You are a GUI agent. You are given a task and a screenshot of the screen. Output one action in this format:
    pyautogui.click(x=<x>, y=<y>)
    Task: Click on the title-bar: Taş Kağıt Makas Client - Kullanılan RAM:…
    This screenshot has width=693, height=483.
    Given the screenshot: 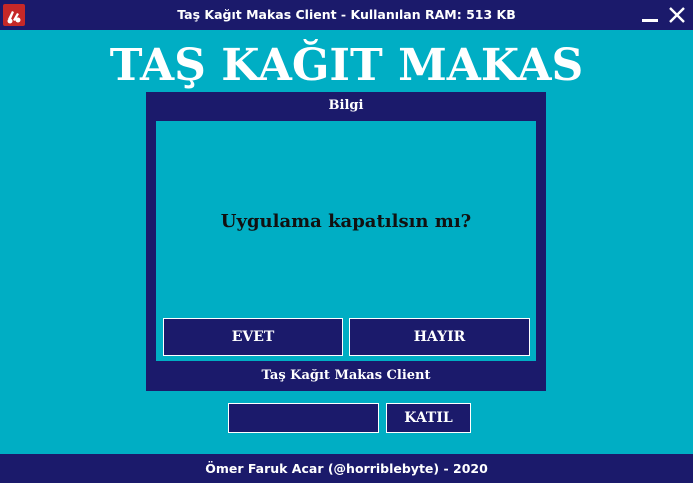 What is the action you would take?
    pyautogui.click(x=346, y=15)
    